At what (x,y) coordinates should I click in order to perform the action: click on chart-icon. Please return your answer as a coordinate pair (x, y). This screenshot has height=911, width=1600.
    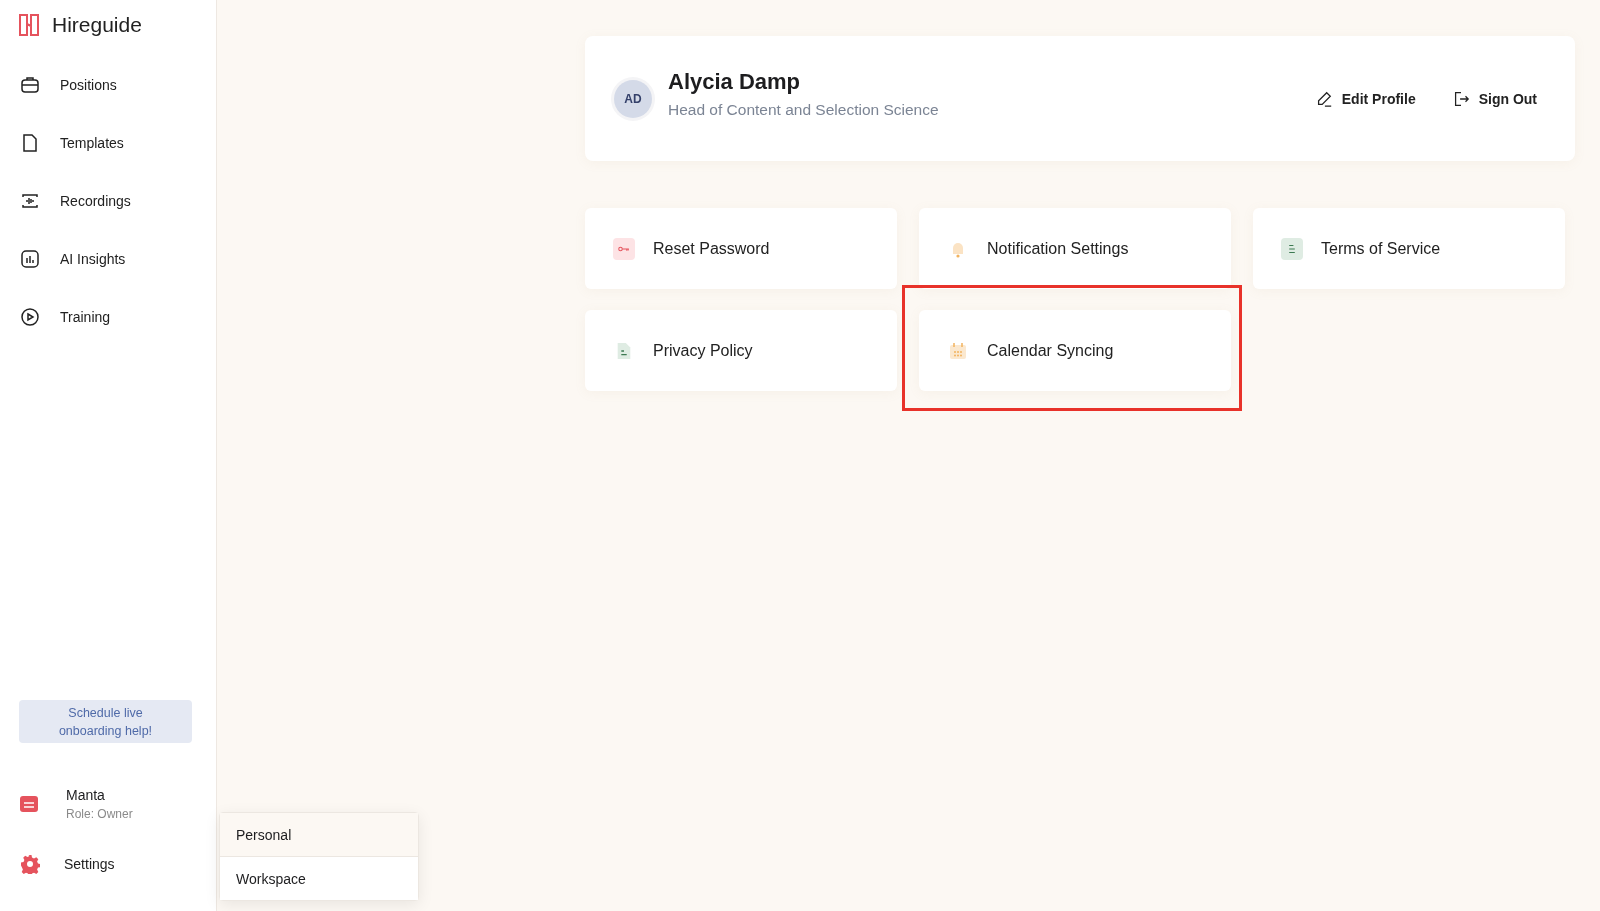
    Looking at the image, I should click on (30, 259).